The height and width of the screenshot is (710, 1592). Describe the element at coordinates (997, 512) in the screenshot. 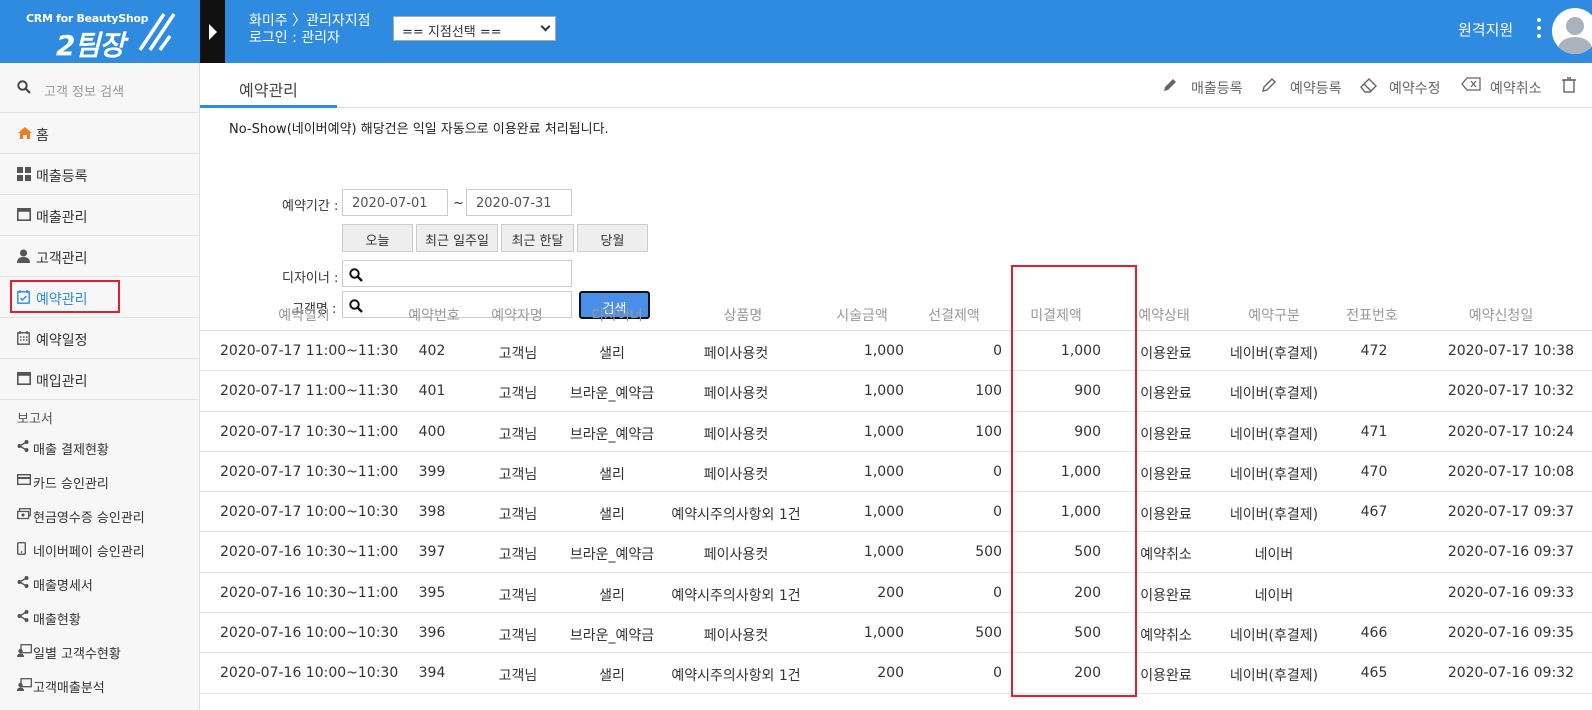

I see `cell-prepaid-amount: 0` at that location.